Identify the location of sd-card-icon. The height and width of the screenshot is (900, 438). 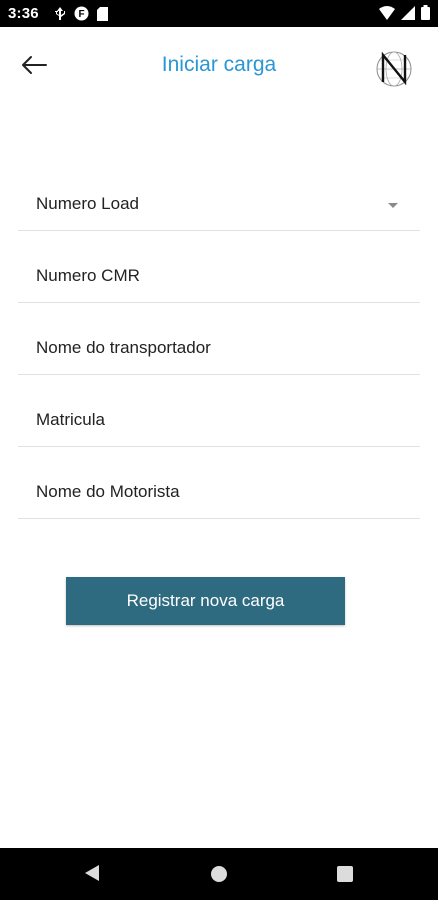
(102, 16).